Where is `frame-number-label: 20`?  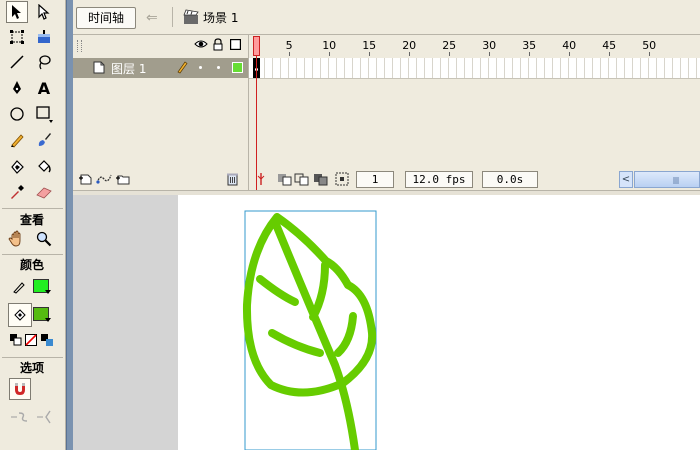 frame-number-label: 20 is located at coordinates (409, 45).